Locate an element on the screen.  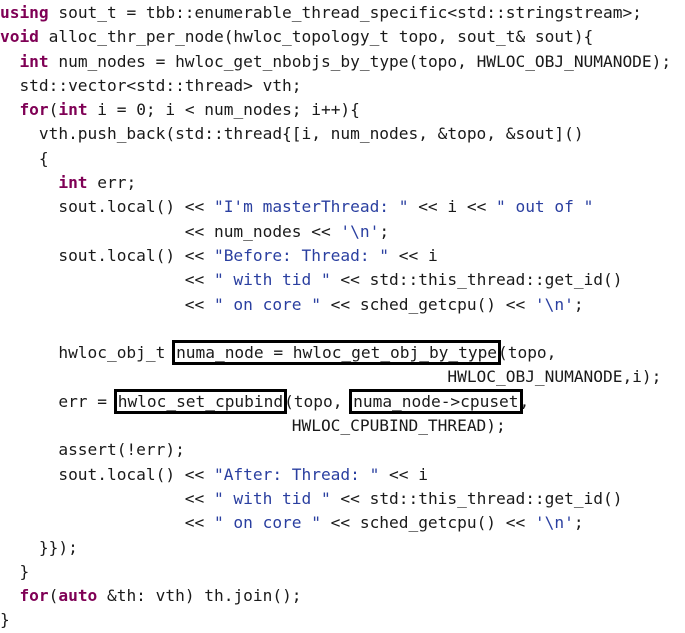
code-line: HWLOC_CPUBIND_THREAD); is located at coordinates (335, 426).